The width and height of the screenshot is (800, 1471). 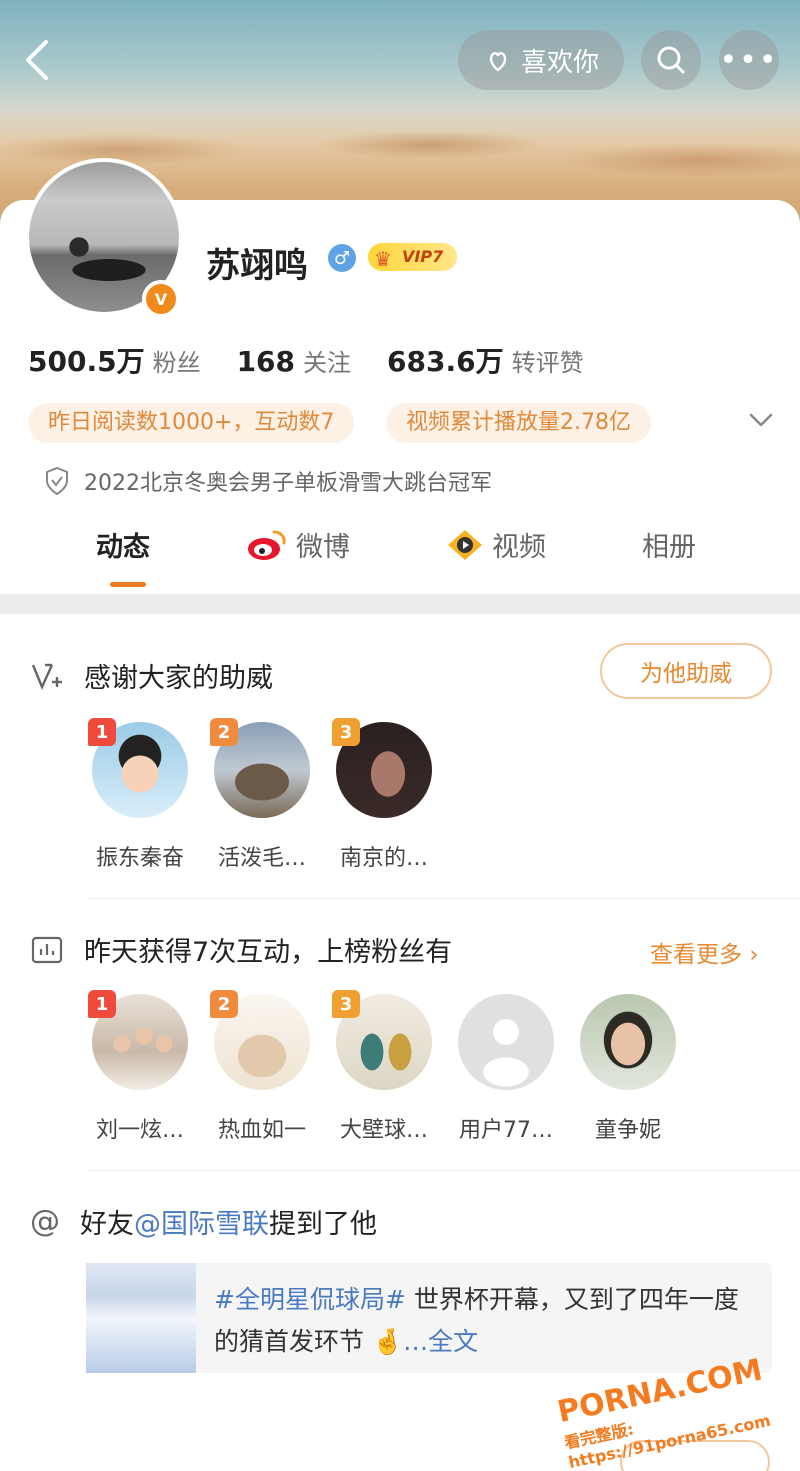 I want to click on mention-friend-link: @国际雪联, so click(x=201, y=1224).